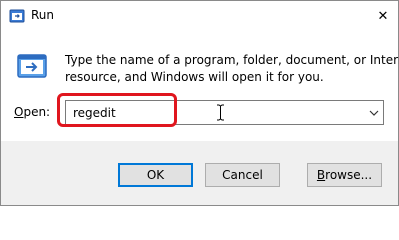 This screenshot has width=399, height=240. What do you see at coordinates (43, 15) in the screenshot?
I see `window-title: Run` at bounding box center [43, 15].